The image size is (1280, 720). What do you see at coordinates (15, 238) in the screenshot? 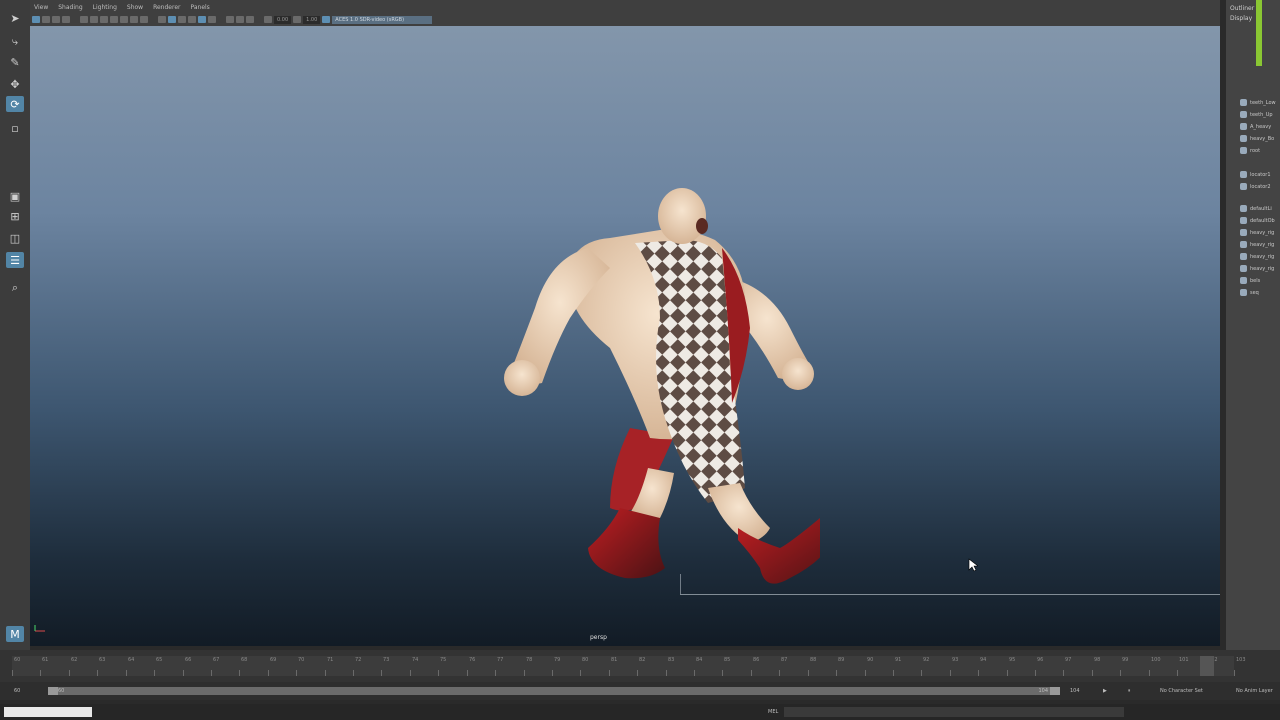
I see `two-view-layout-icon: ◫` at bounding box center [15, 238].